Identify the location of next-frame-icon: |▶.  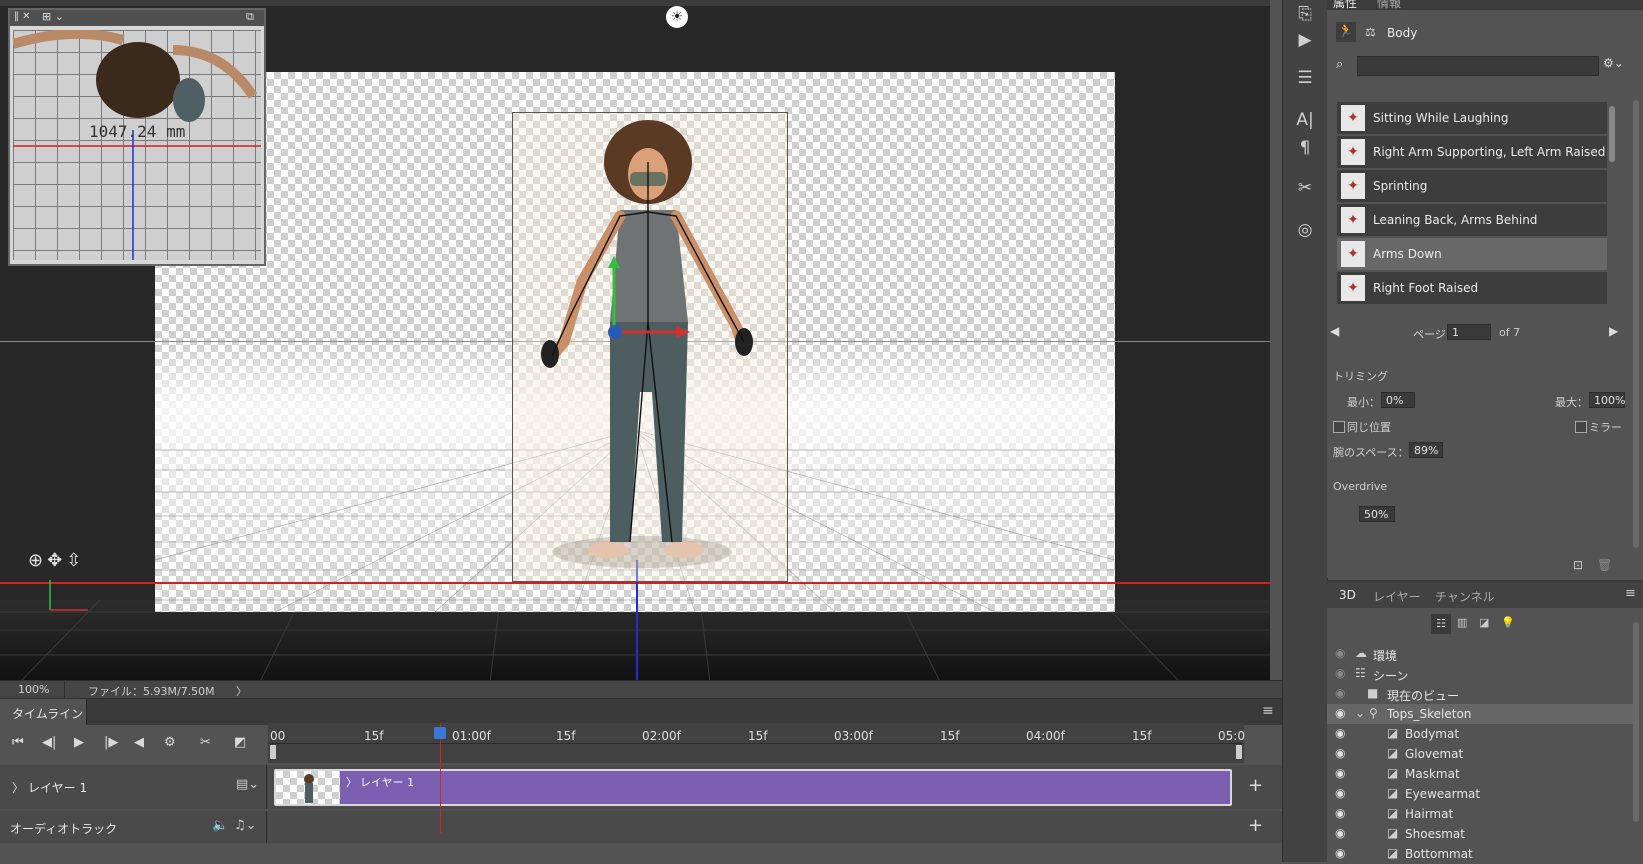
(111, 742).